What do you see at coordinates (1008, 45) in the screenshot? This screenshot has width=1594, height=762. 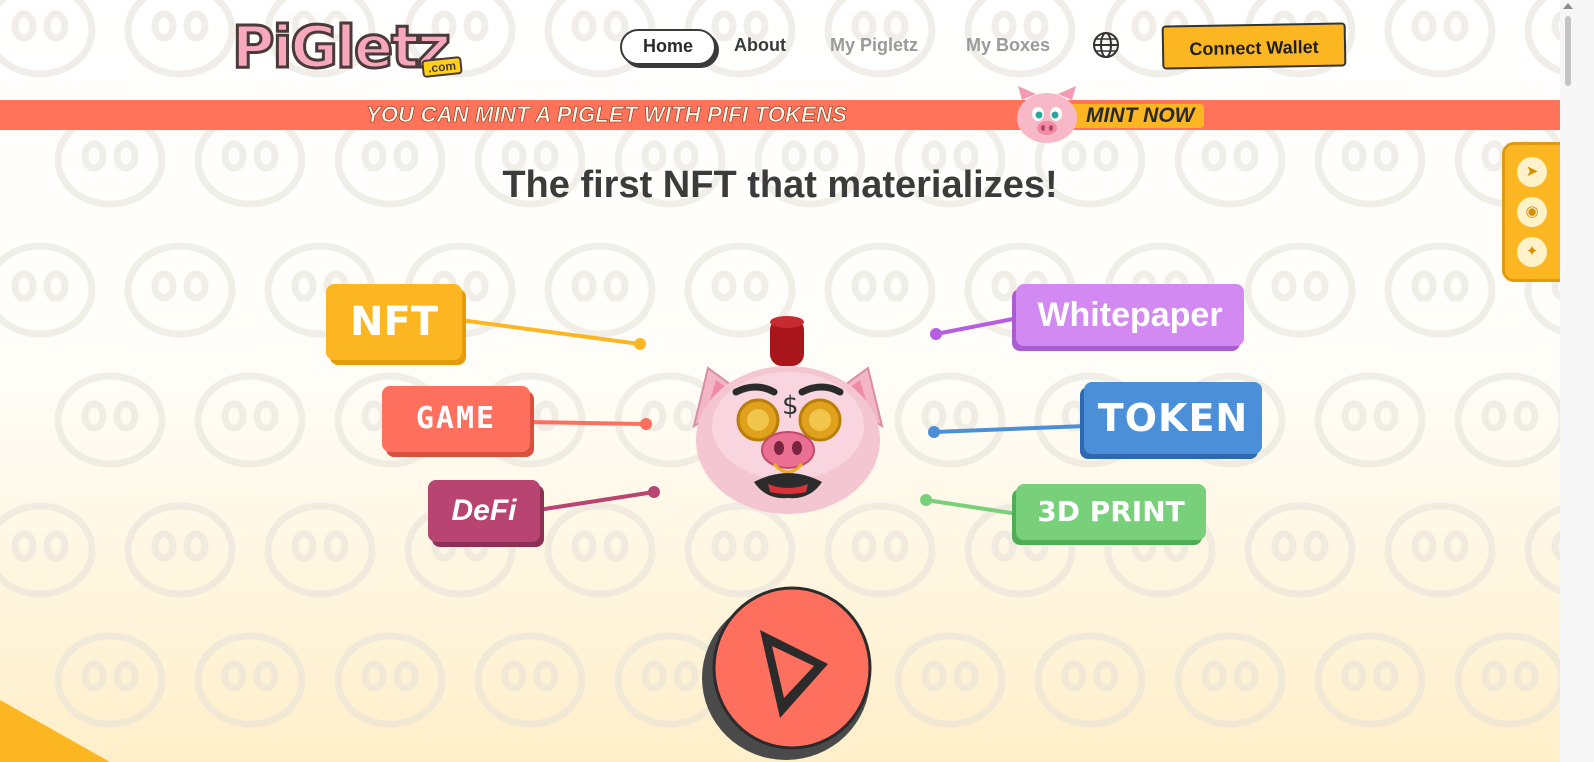 I see `nav-my-boxes: My Boxes` at bounding box center [1008, 45].